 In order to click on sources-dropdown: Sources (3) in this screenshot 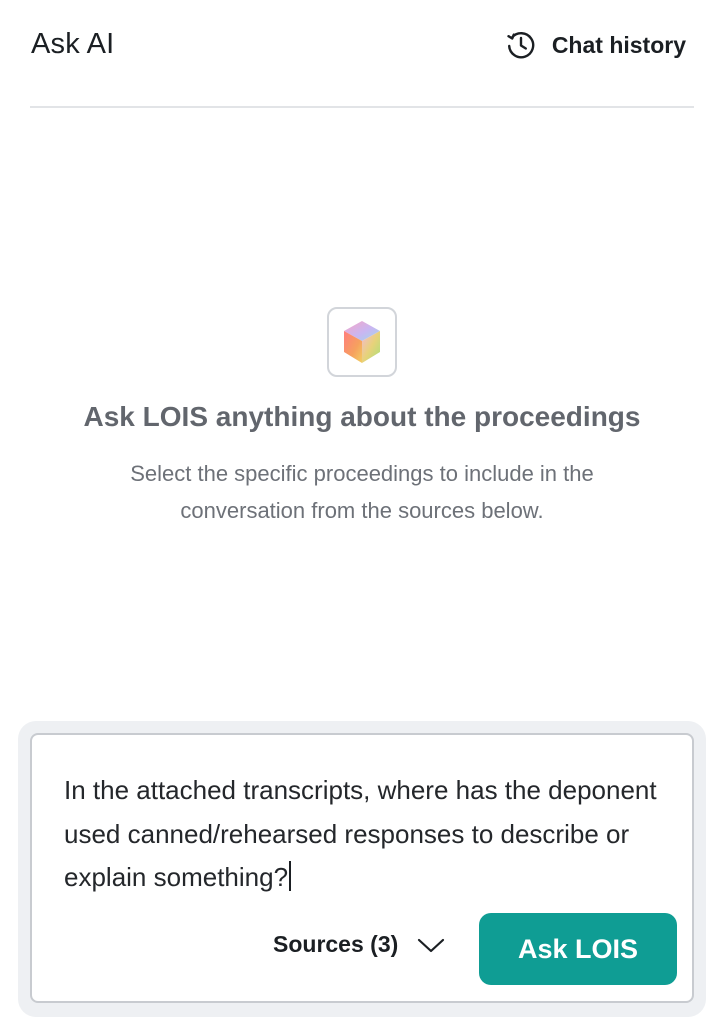, I will do `click(359, 944)`.